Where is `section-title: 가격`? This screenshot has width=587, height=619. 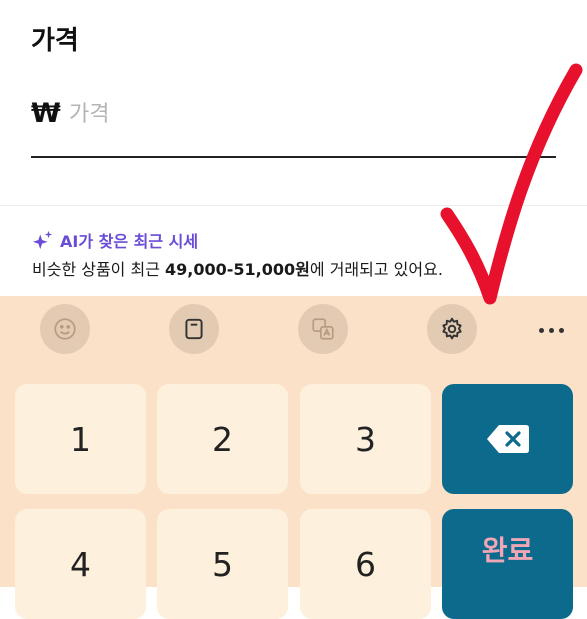 section-title: 가격 is located at coordinates (55, 41).